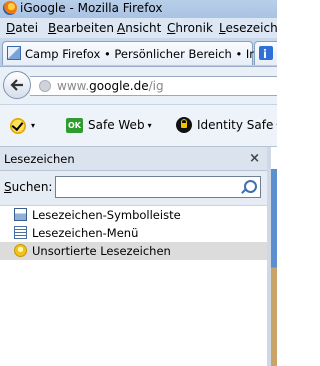  I want to click on sidebar-header: Lesezeichen ×, so click(133, 159).